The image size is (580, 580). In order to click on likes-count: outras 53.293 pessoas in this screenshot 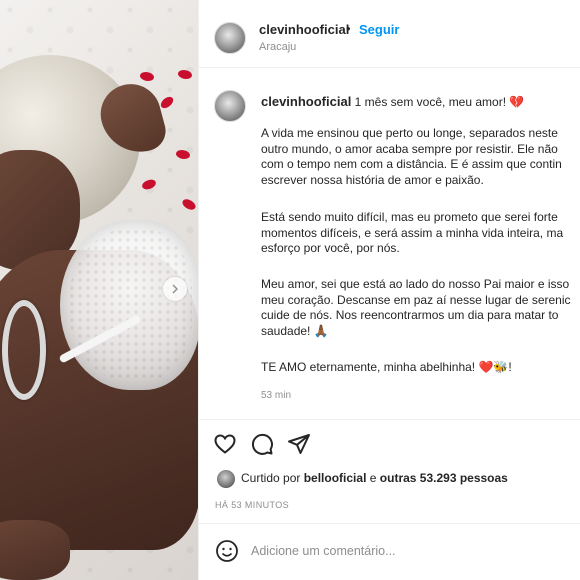, I will do `click(444, 478)`.